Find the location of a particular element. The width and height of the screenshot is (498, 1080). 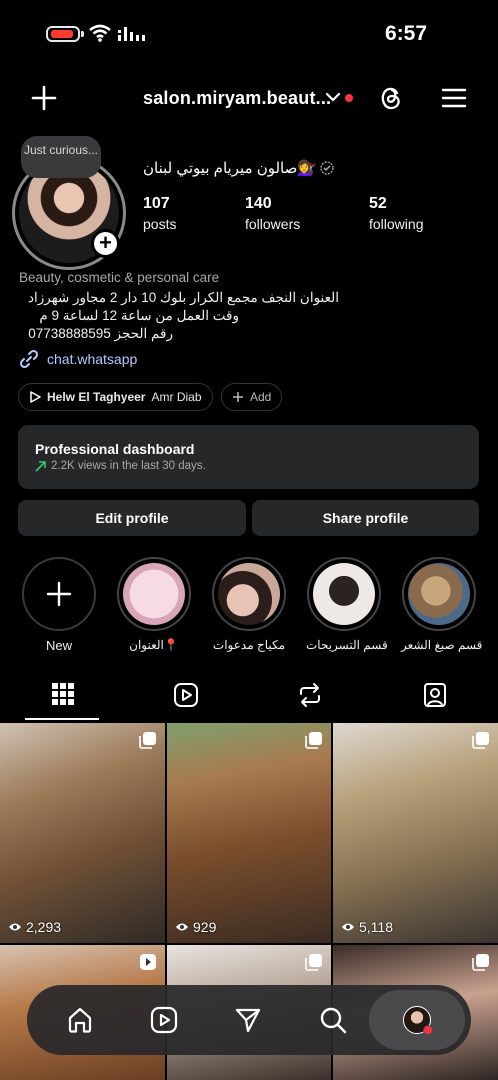

view-count-text: 2,293 is located at coordinates (44, 927).